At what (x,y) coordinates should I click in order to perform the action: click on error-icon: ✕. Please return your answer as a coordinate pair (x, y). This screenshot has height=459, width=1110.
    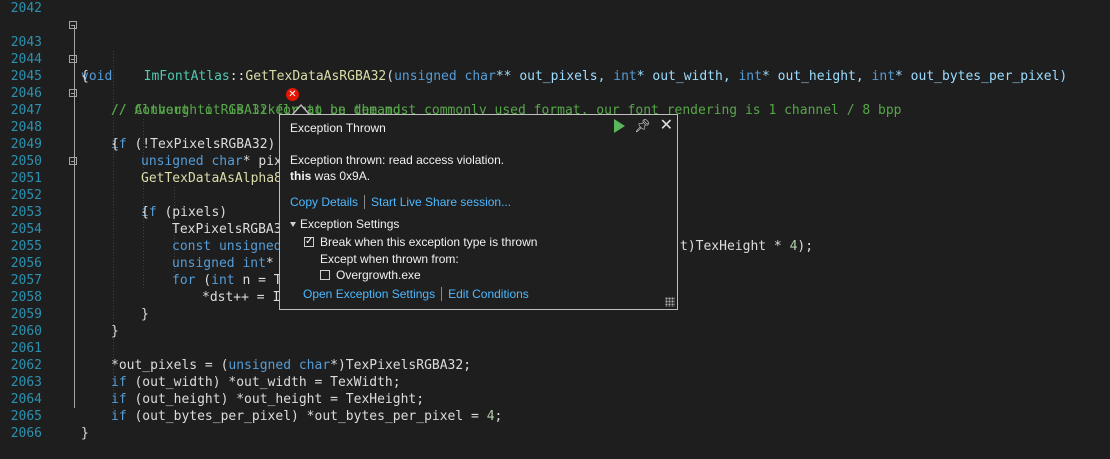
    Looking at the image, I should click on (292, 94).